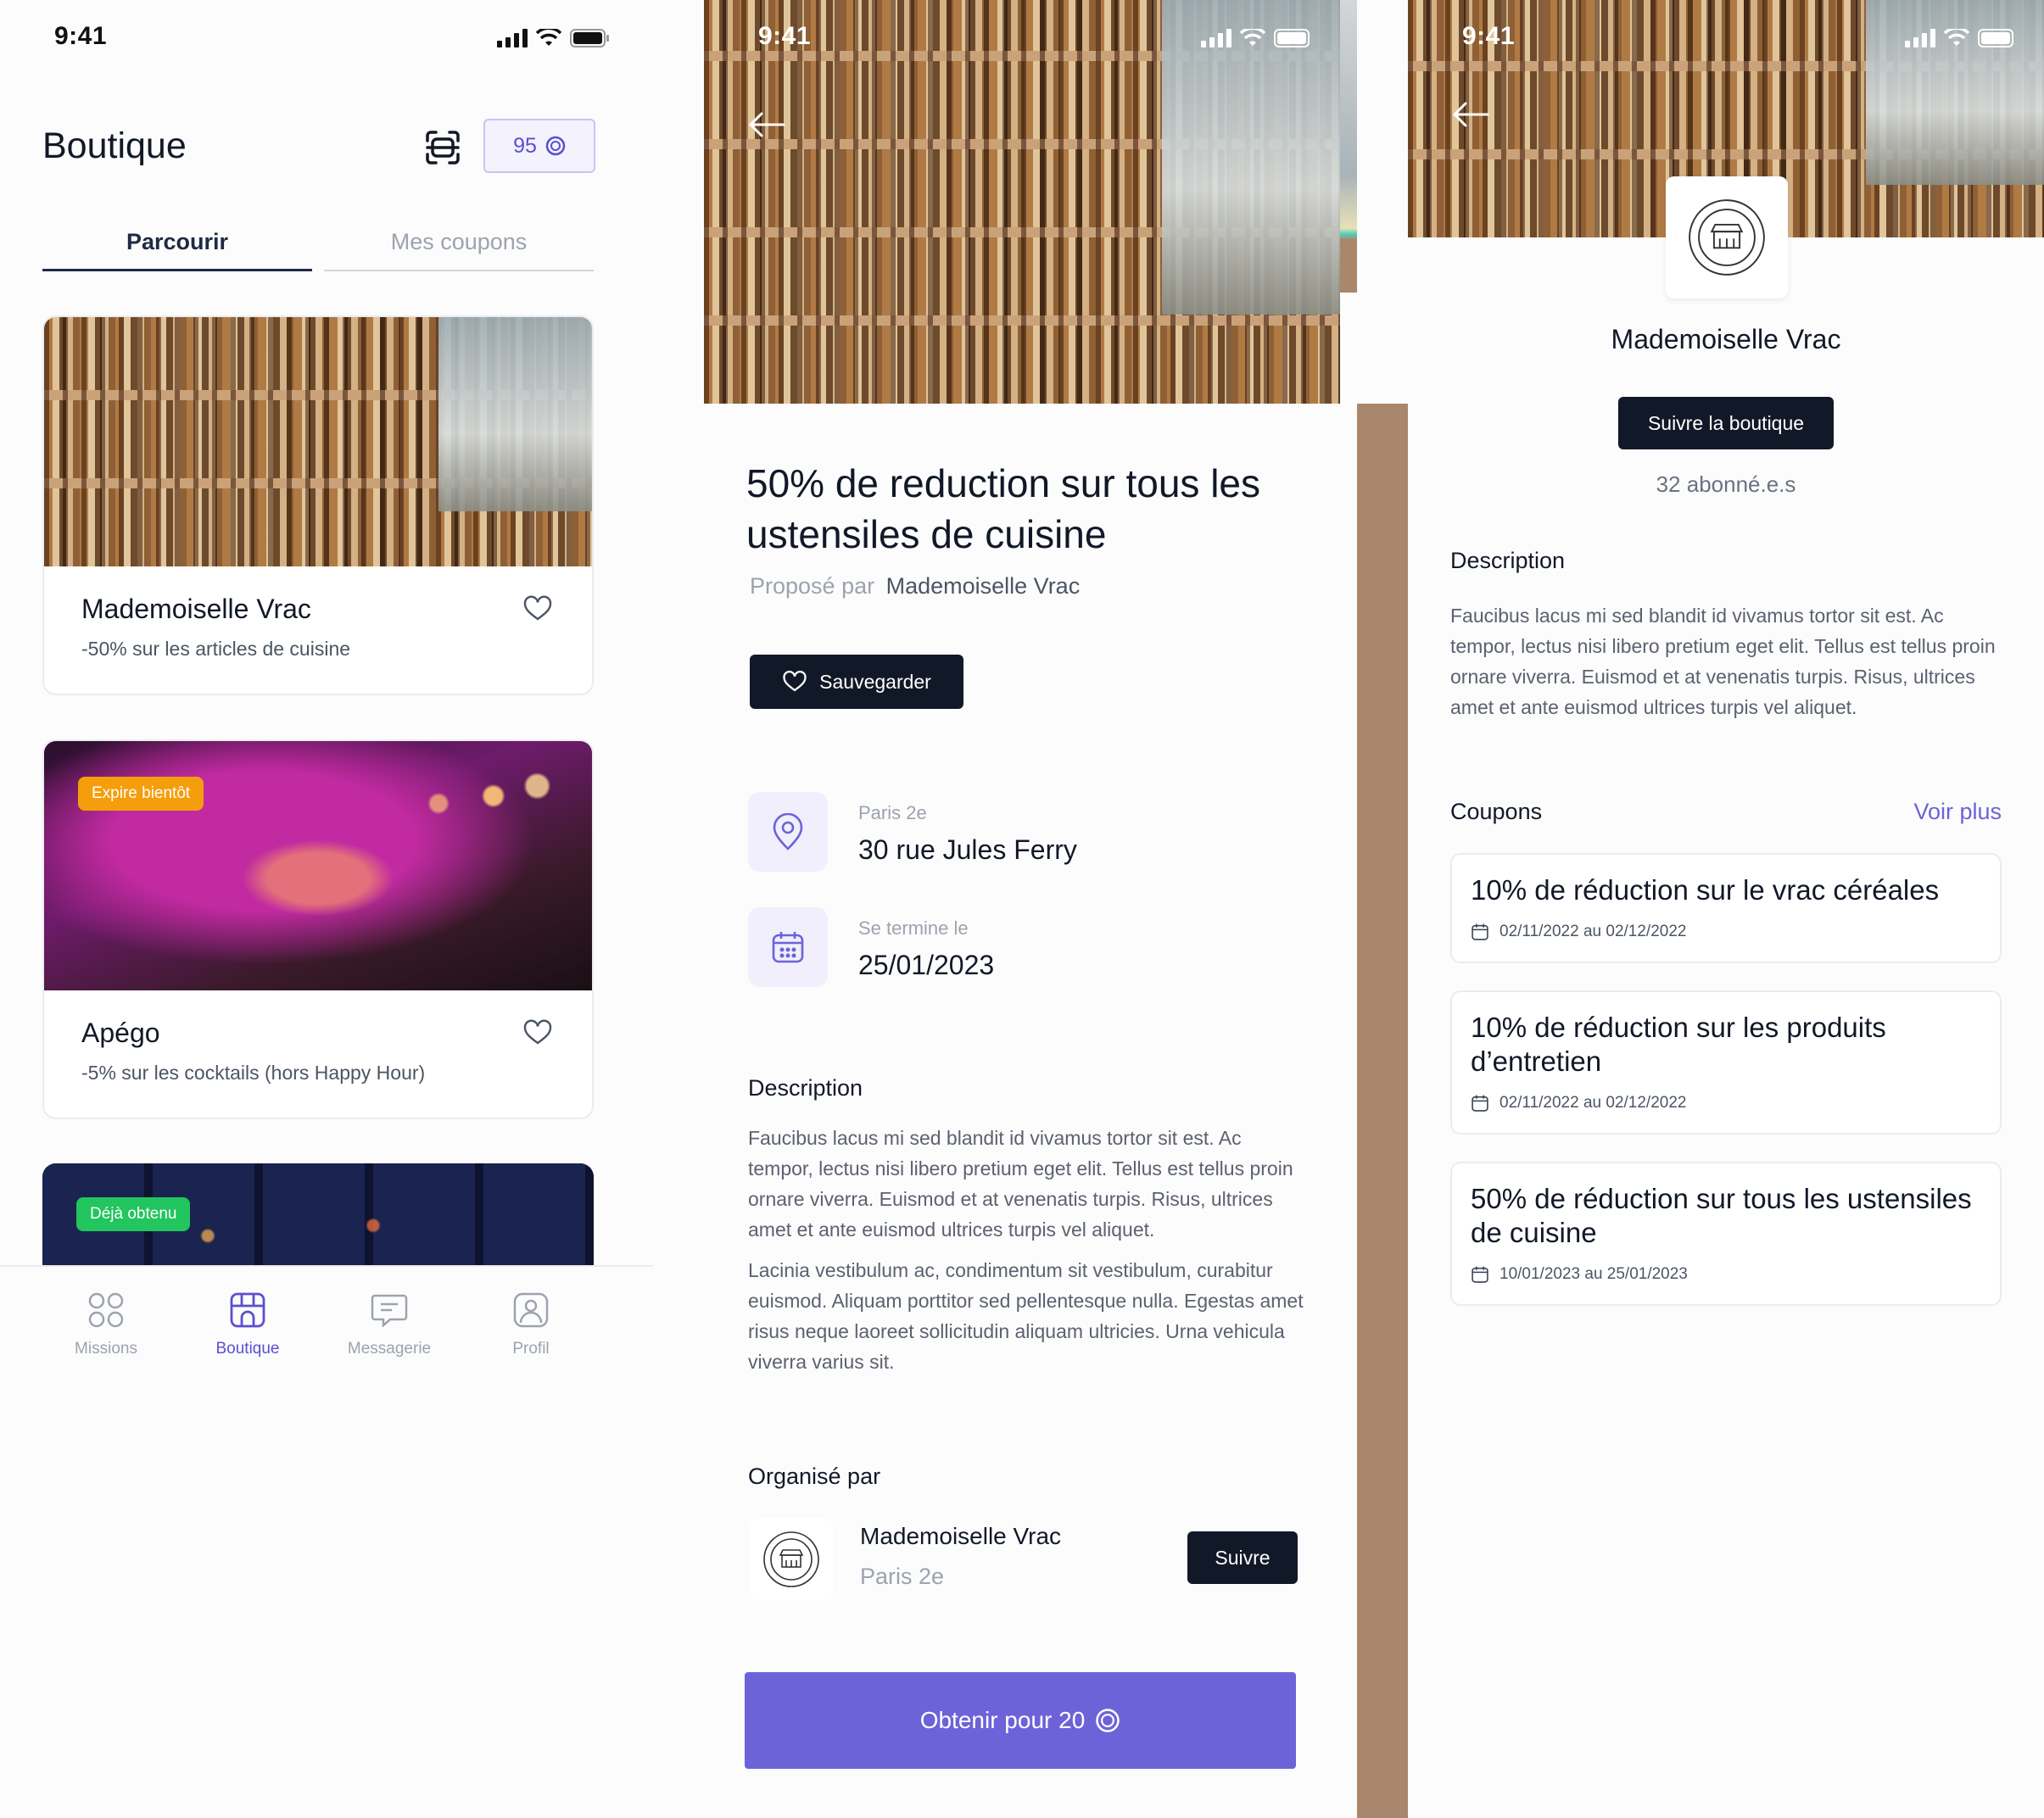 The image size is (2044, 1818). Describe the element at coordinates (1003, 1720) in the screenshot. I see `obtain-button-label: Obtenir pour 20` at that location.